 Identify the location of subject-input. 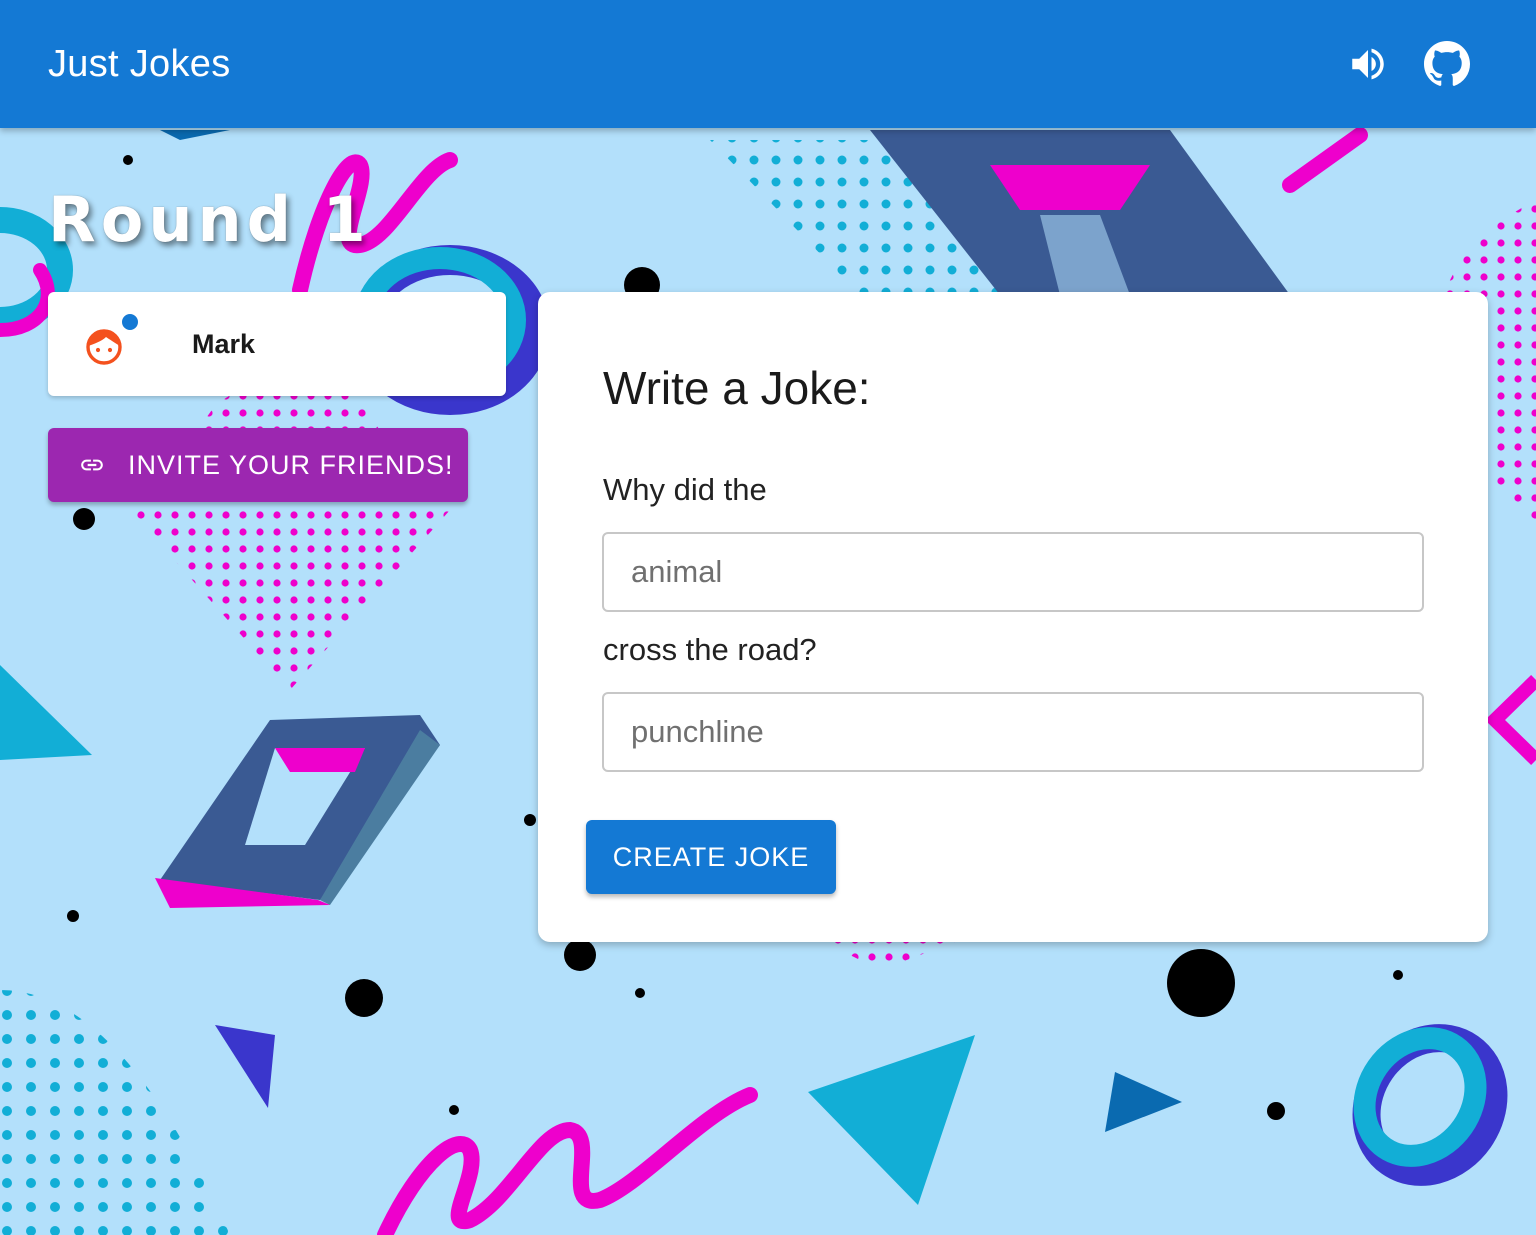
(1013, 572).